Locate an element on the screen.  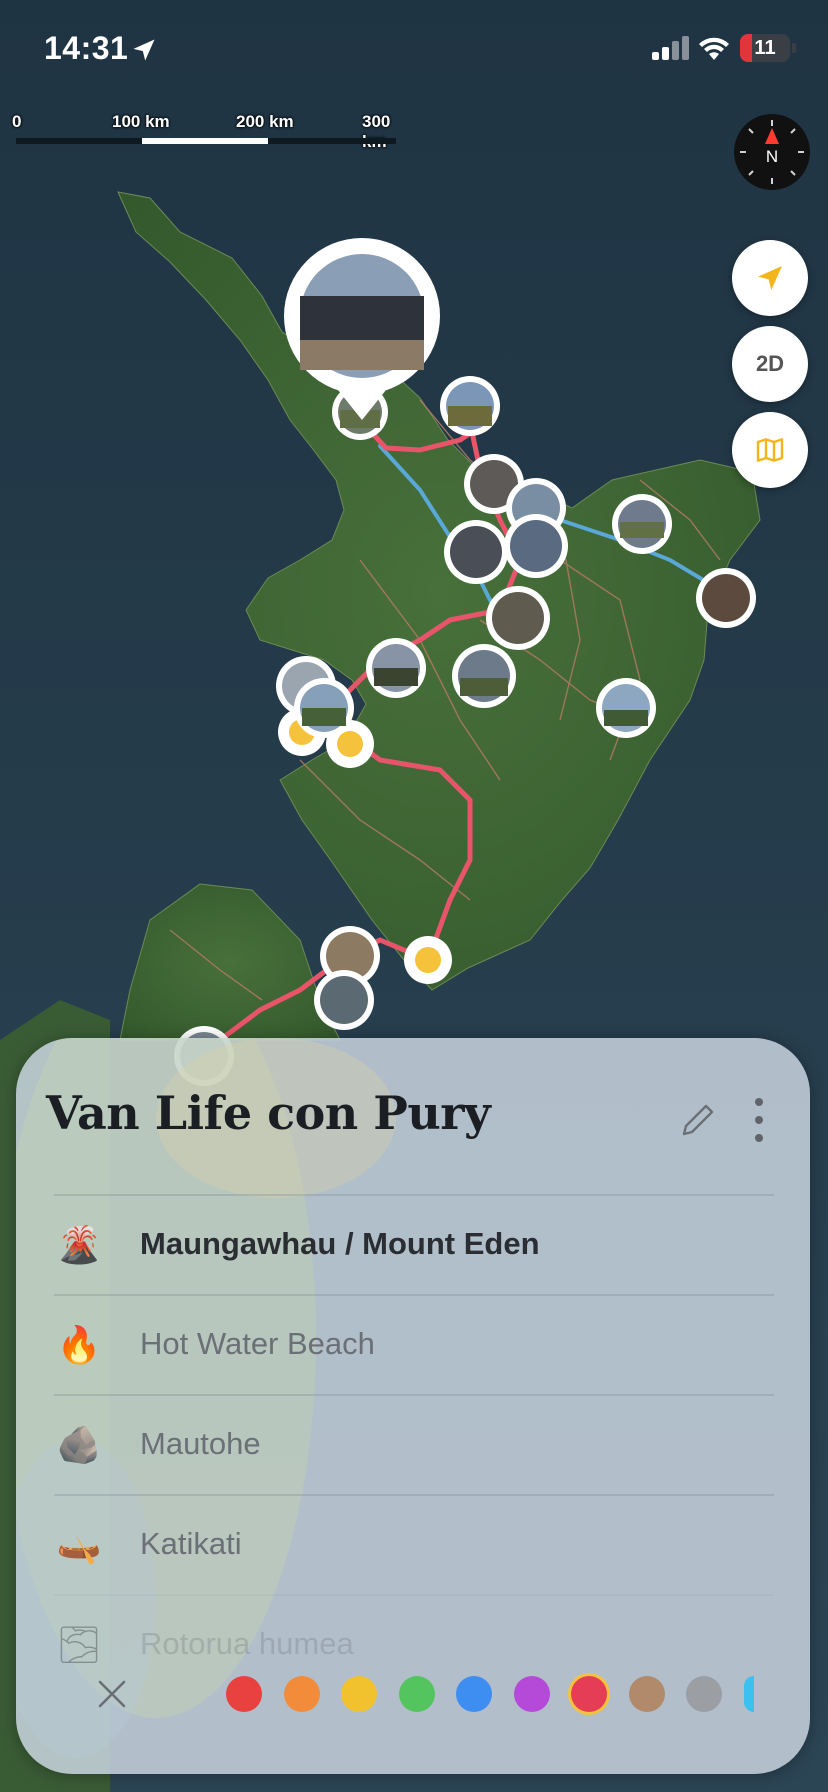
place-row-hot-water-beach: 🔥 Hot Water Beach is located at coordinates (414, 1345).